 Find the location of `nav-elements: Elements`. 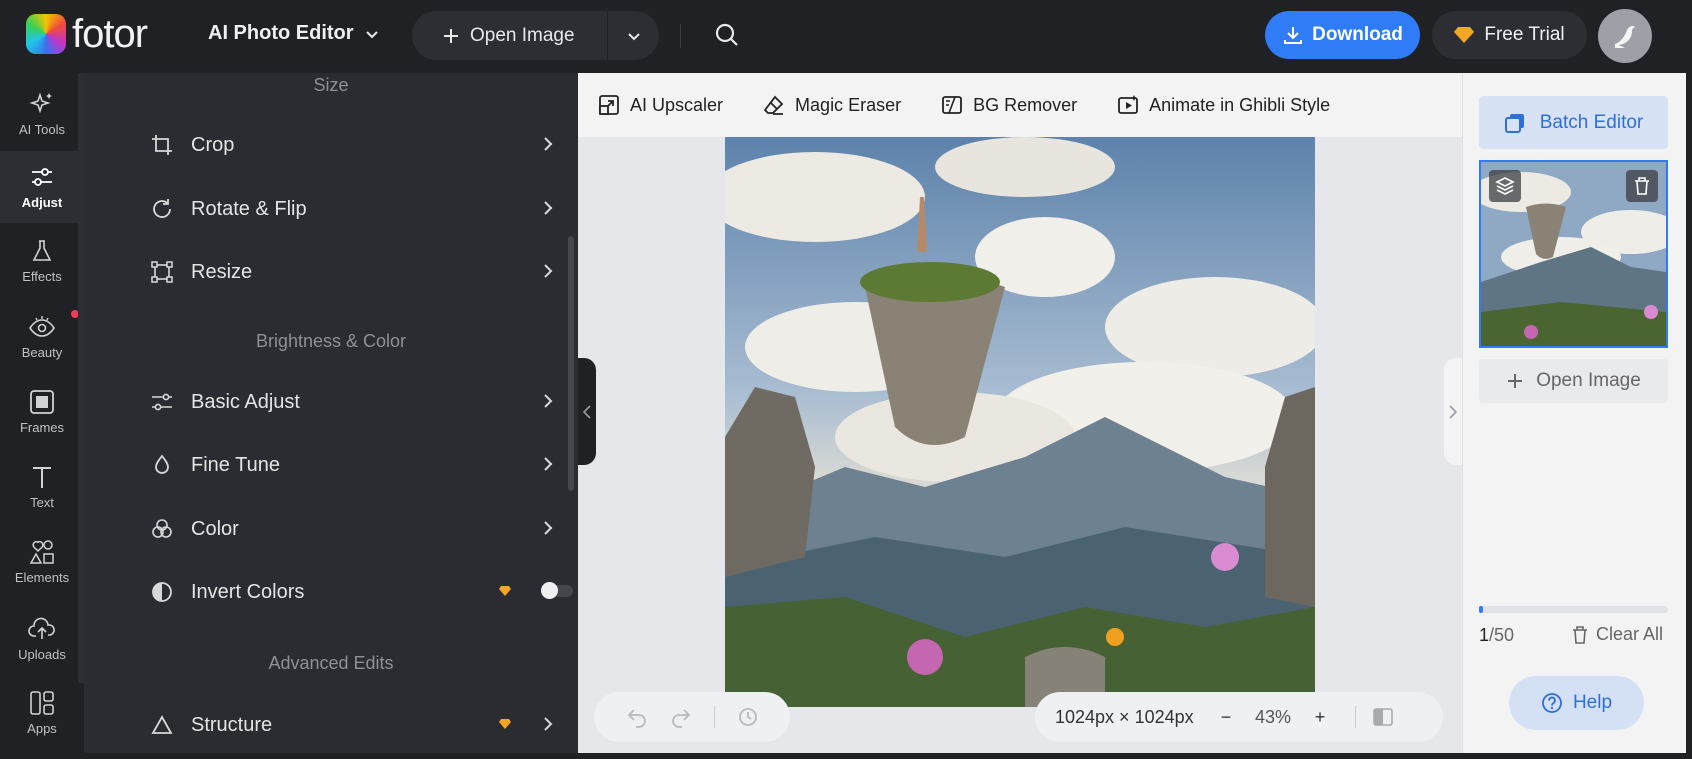

nav-elements: Elements is located at coordinates (42, 562).